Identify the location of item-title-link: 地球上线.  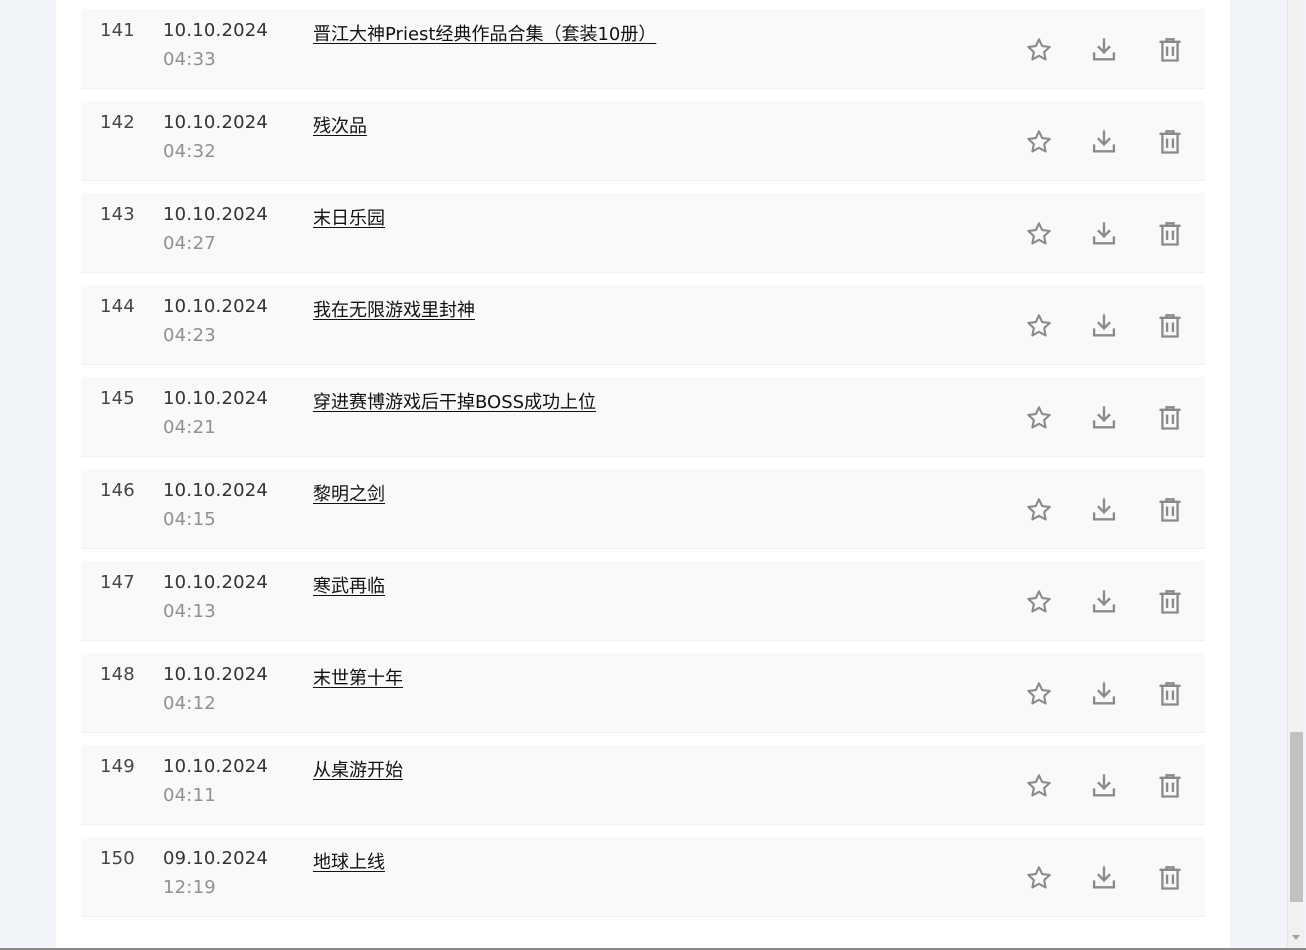
(349, 861).